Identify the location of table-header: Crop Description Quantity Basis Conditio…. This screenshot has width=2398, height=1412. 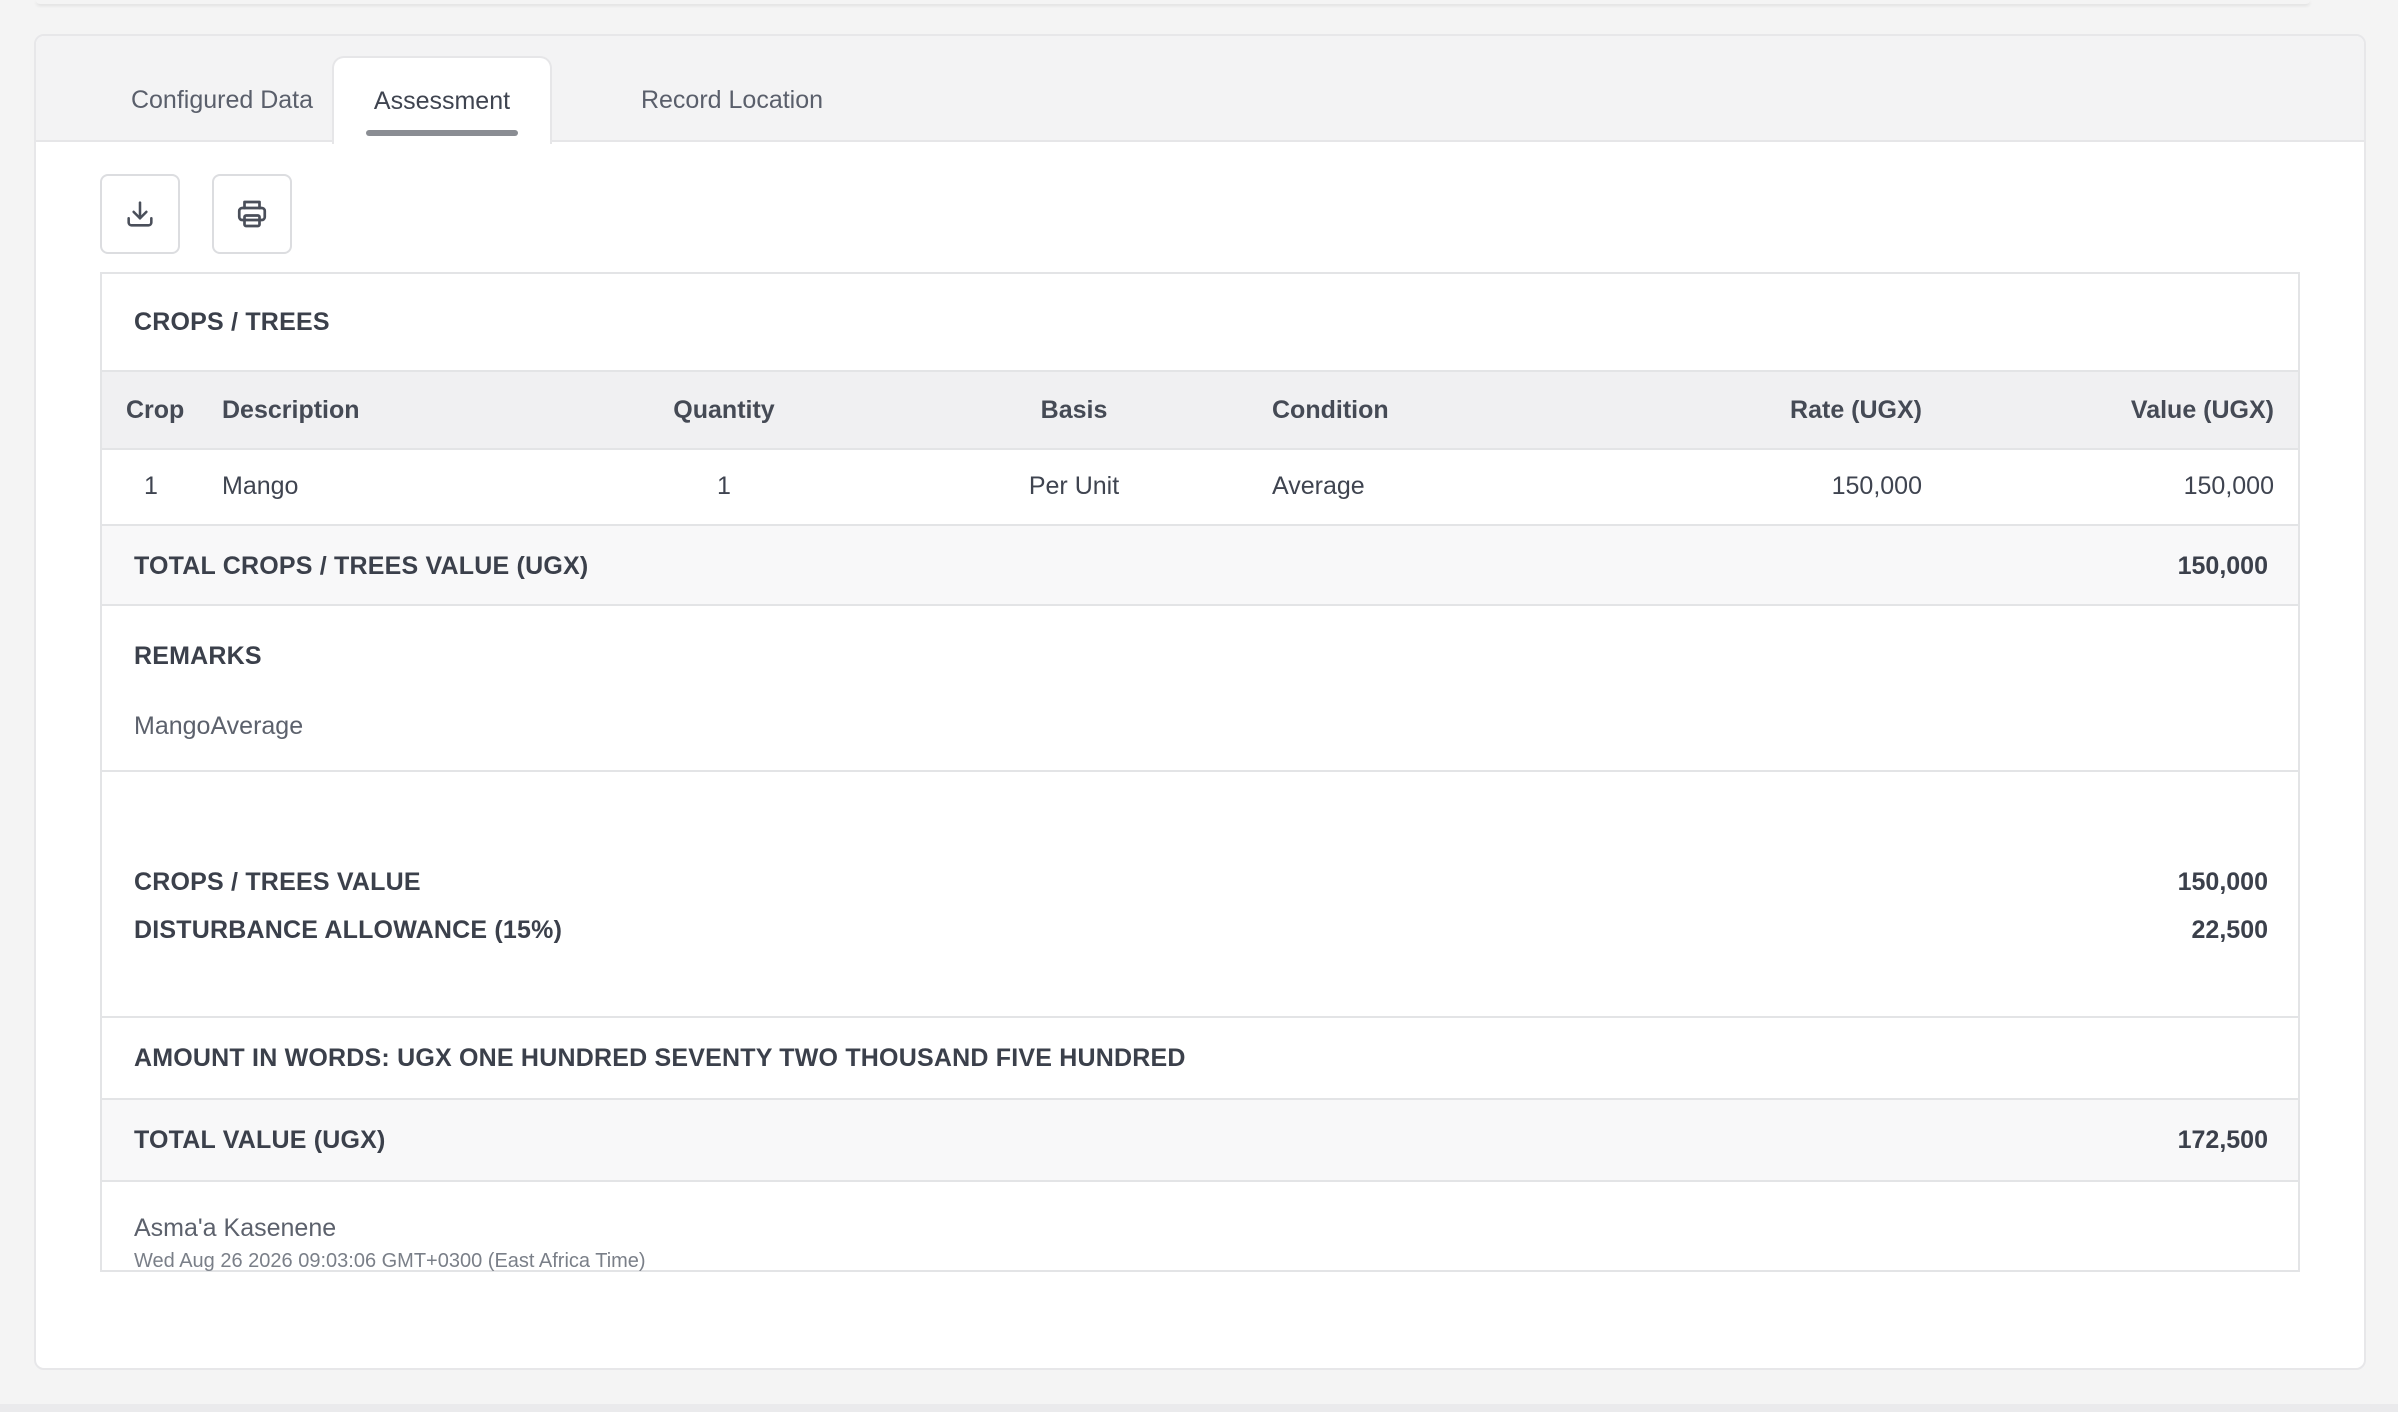
(1200, 410).